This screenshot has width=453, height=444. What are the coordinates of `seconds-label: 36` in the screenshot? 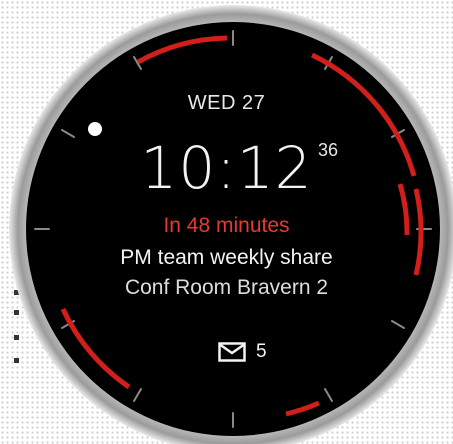 It's located at (328, 150).